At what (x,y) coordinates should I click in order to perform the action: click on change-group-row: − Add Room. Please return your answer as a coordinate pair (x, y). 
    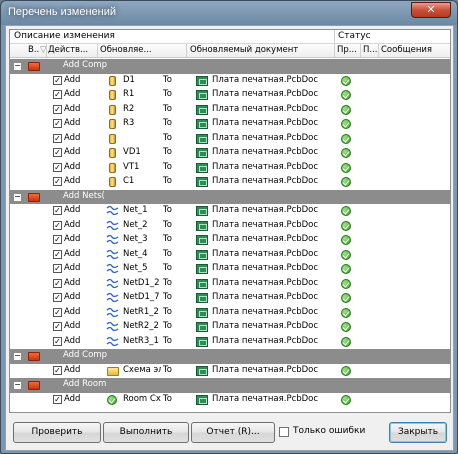
    Looking at the image, I should click on (230, 385).